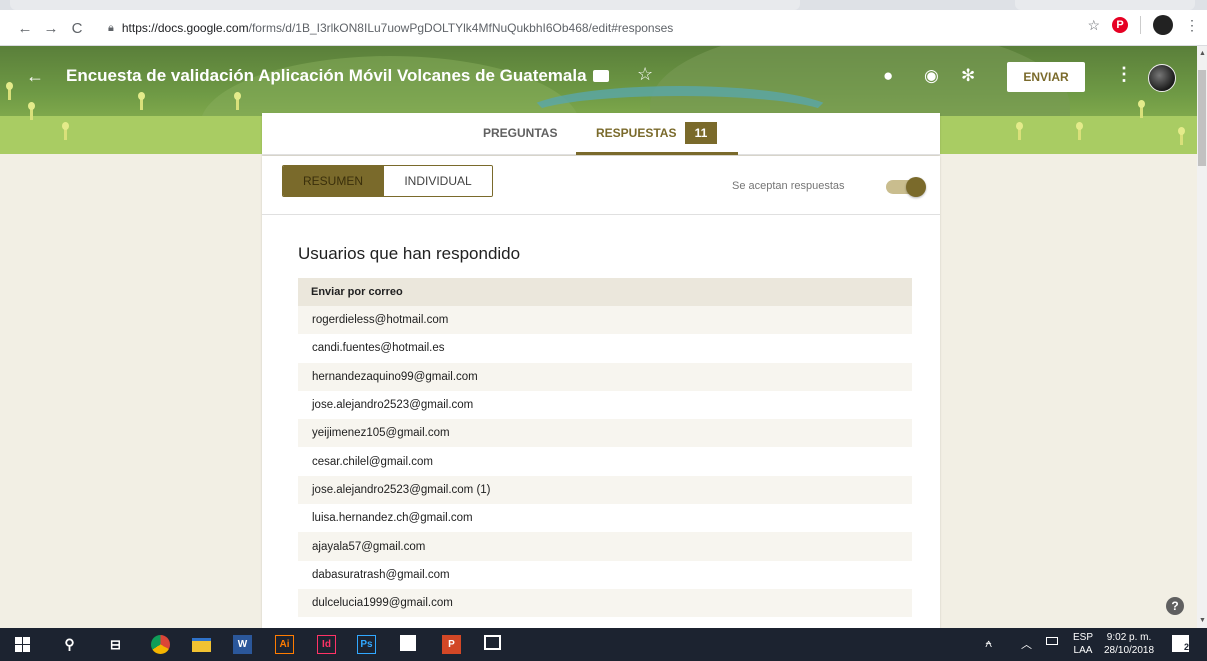 The image size is (1207, 661). What do you see at coordinates (968, 76) in the screenshot?
I see `gear-icon: ✻` at bounding box center [968, 76].